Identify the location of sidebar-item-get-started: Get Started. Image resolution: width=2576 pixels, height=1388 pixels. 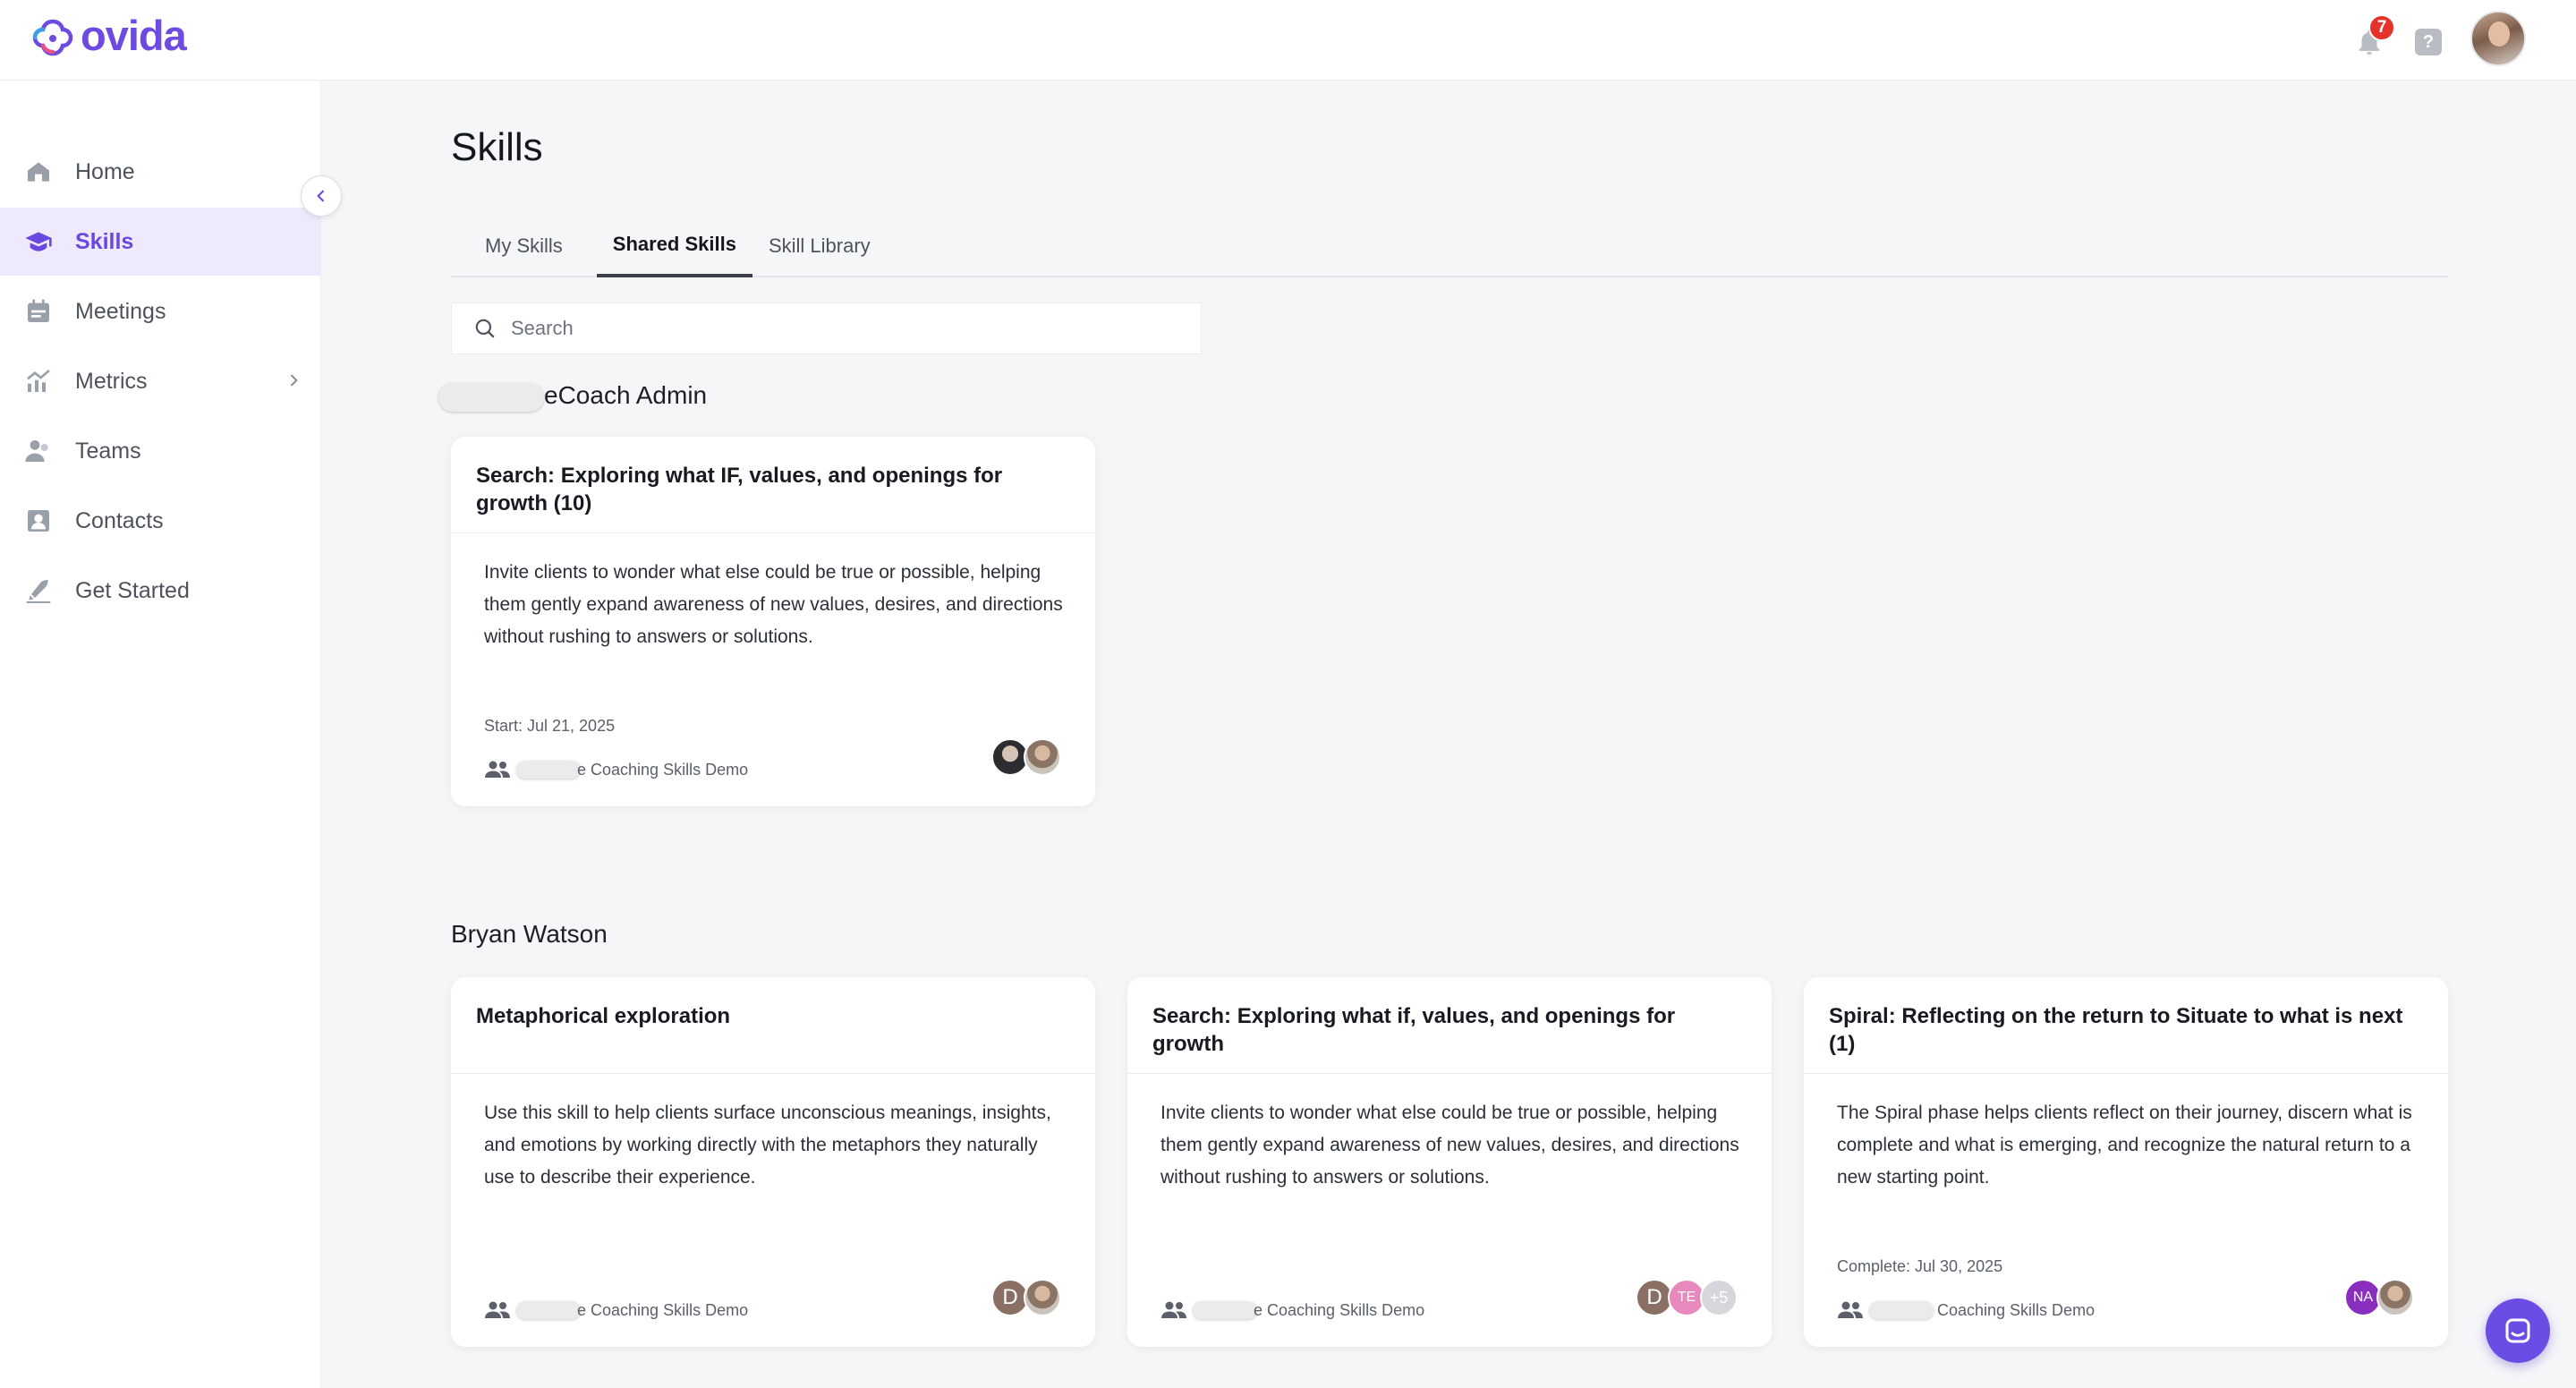
(160, 591).